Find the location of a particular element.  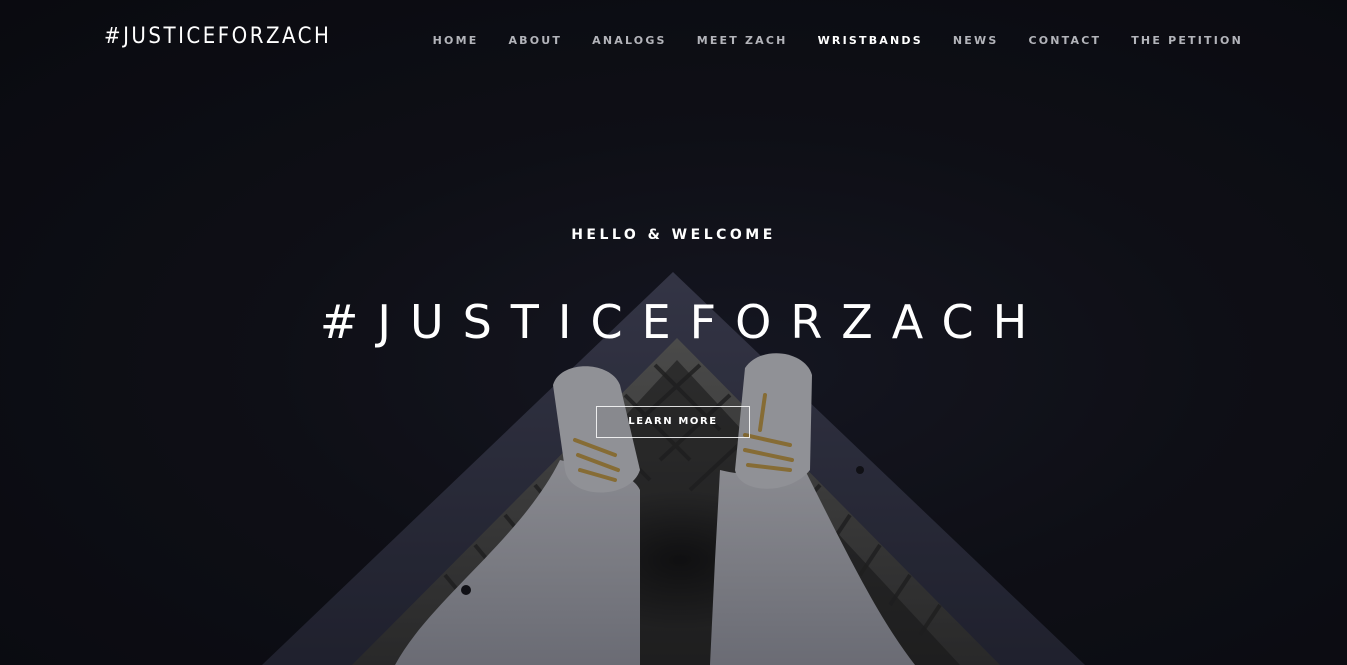

hero-title: #JUSTICEFORZACH is located at coordinates (683, 322).